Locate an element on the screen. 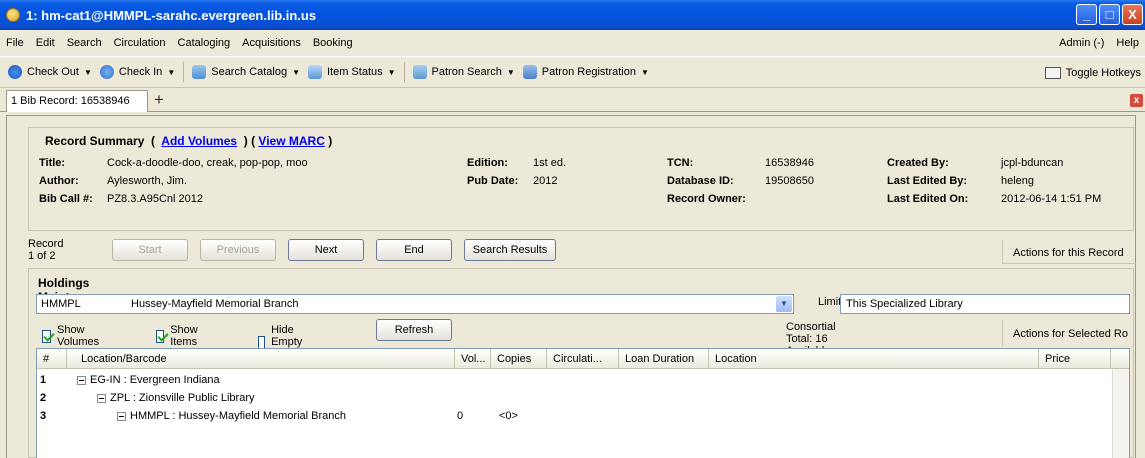  menu-file: File is located at coordinates (15, 43).